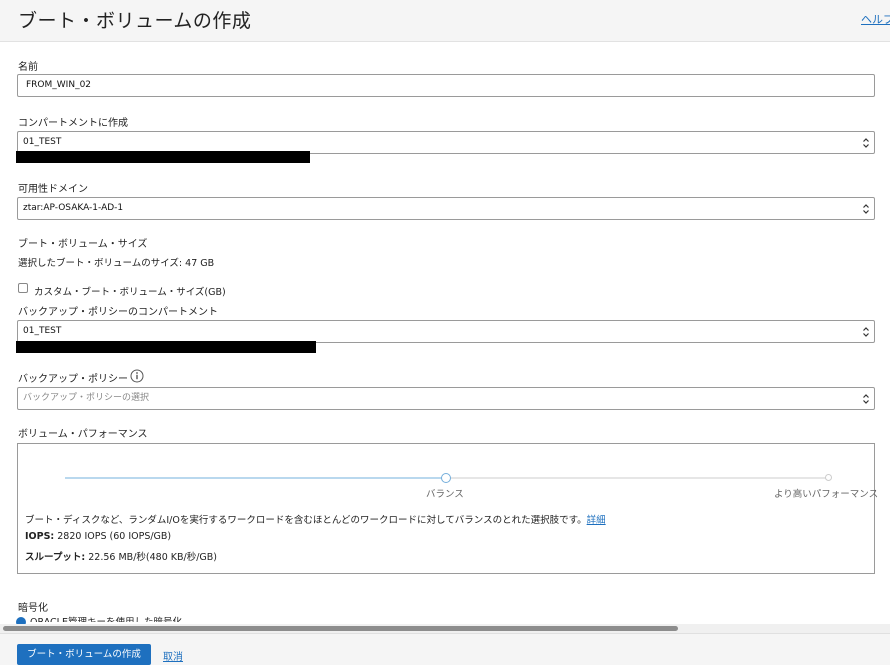  Describe the element at coordinates (446, 331) in the screenshot. I see `backup-policy-compartment-select: 01_TEST` at that location.